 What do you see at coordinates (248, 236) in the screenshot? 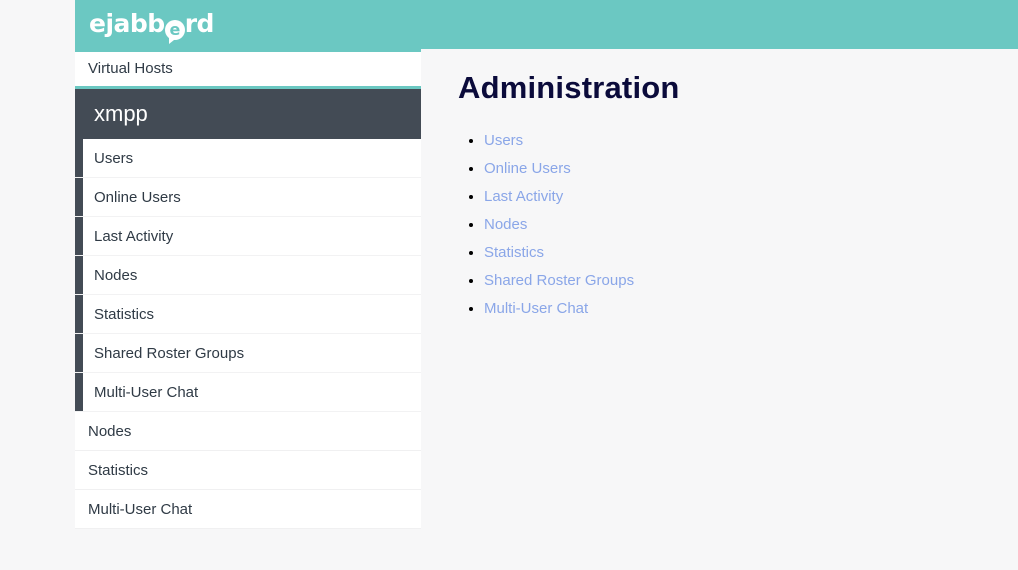
I see `sidebar-item-last-activity: Last Activity` at bounding box center [248, 236].